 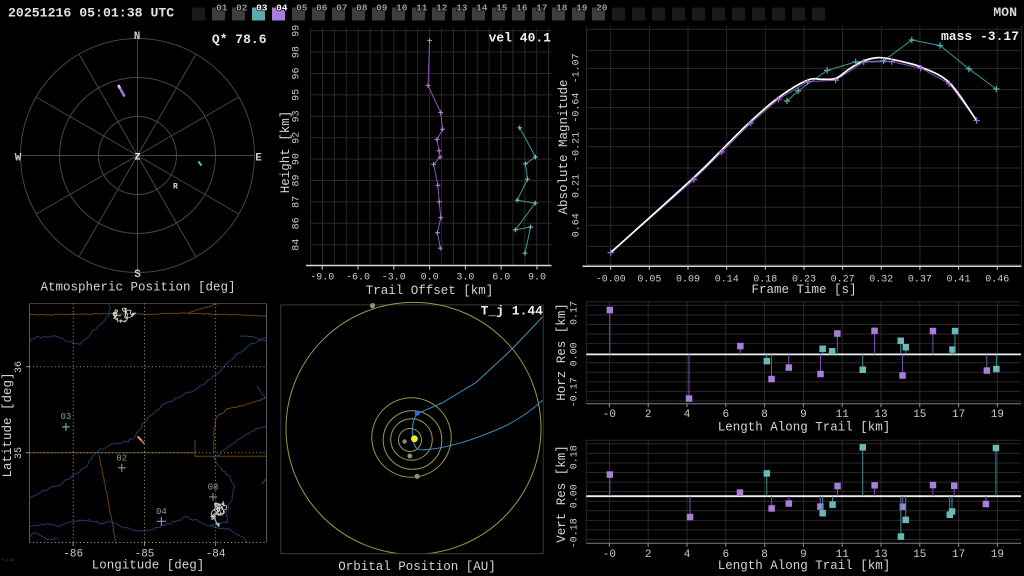 What do you see at coordinates (286, 152) in the screenshot?
I see `svg-text: Height [km]` at bounding box center [286, 152].